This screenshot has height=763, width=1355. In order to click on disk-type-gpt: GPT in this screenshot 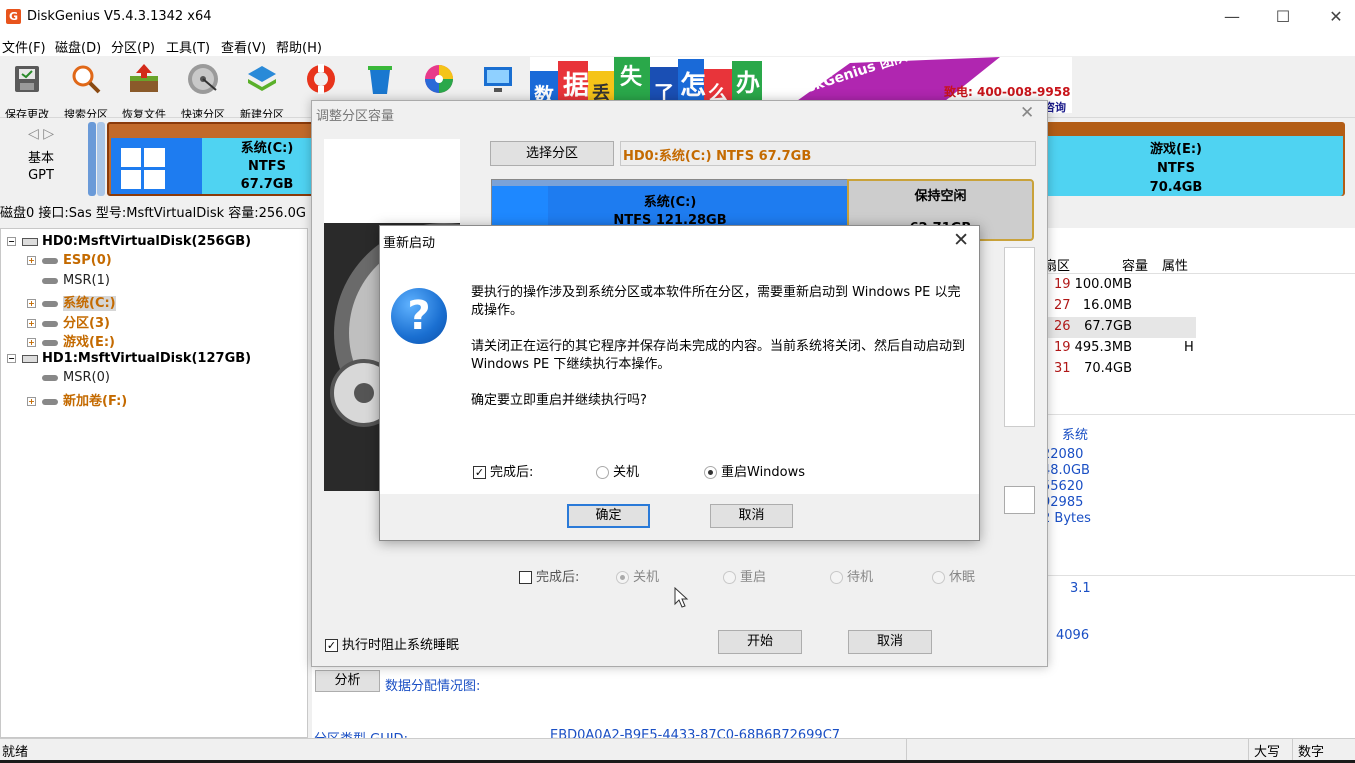, I will do `click(41, 175)`.